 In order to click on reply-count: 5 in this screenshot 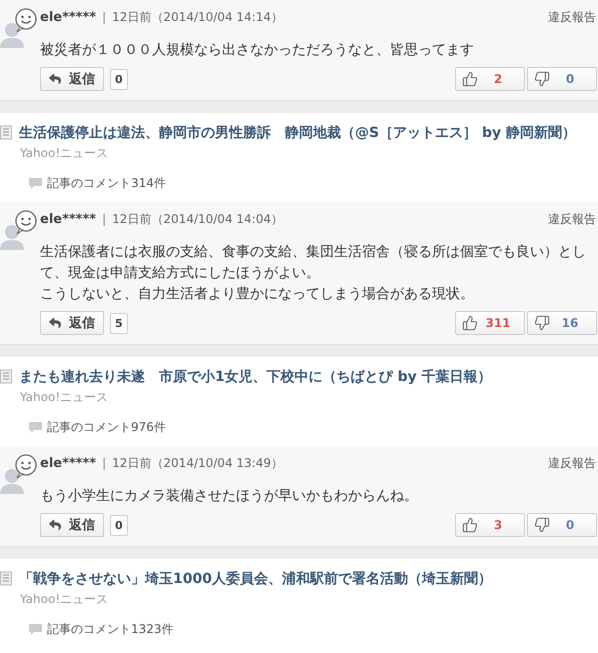, I will do `click(119, 323)`.